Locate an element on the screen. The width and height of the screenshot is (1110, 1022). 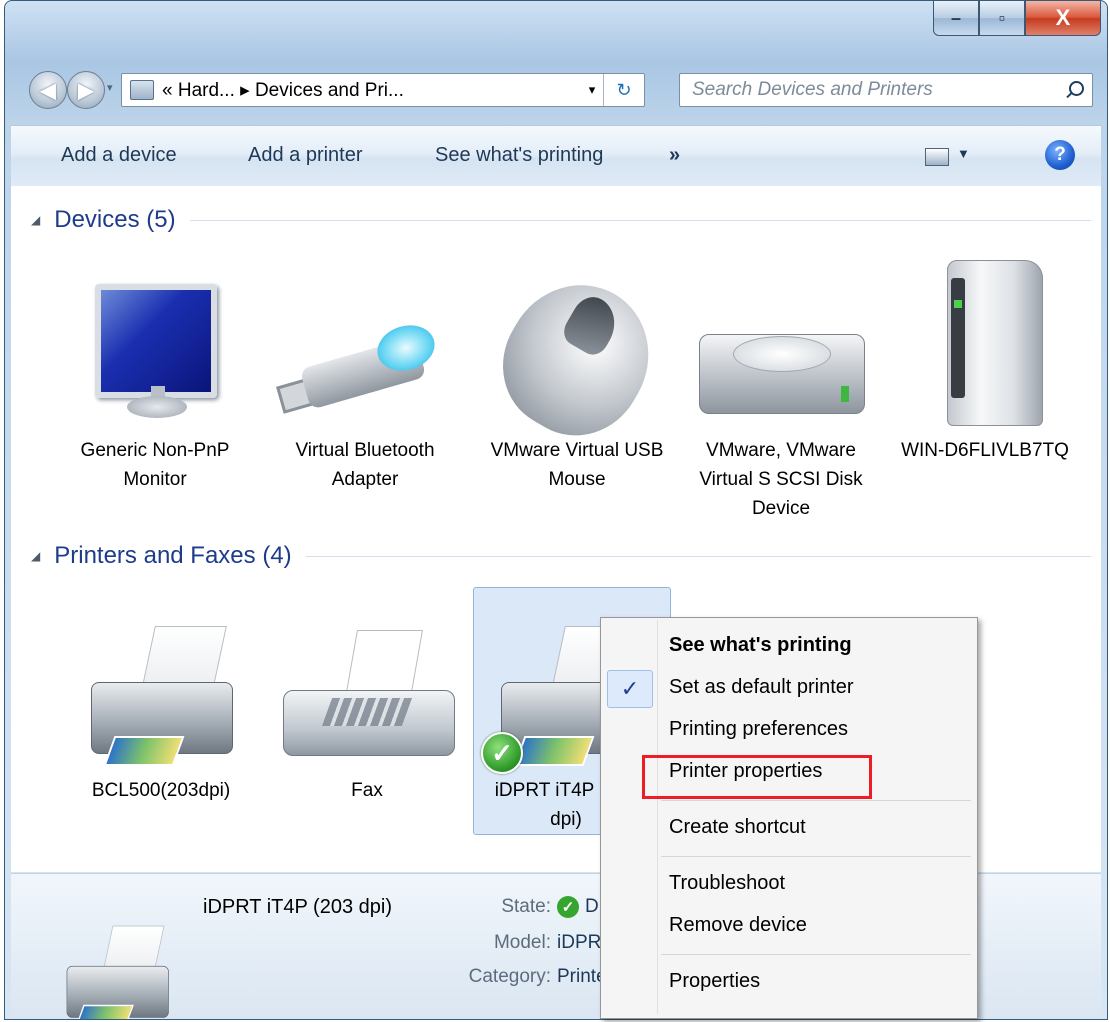
menu-item-printing-preferences: Printing preferences is located at coordinates (758, 729).